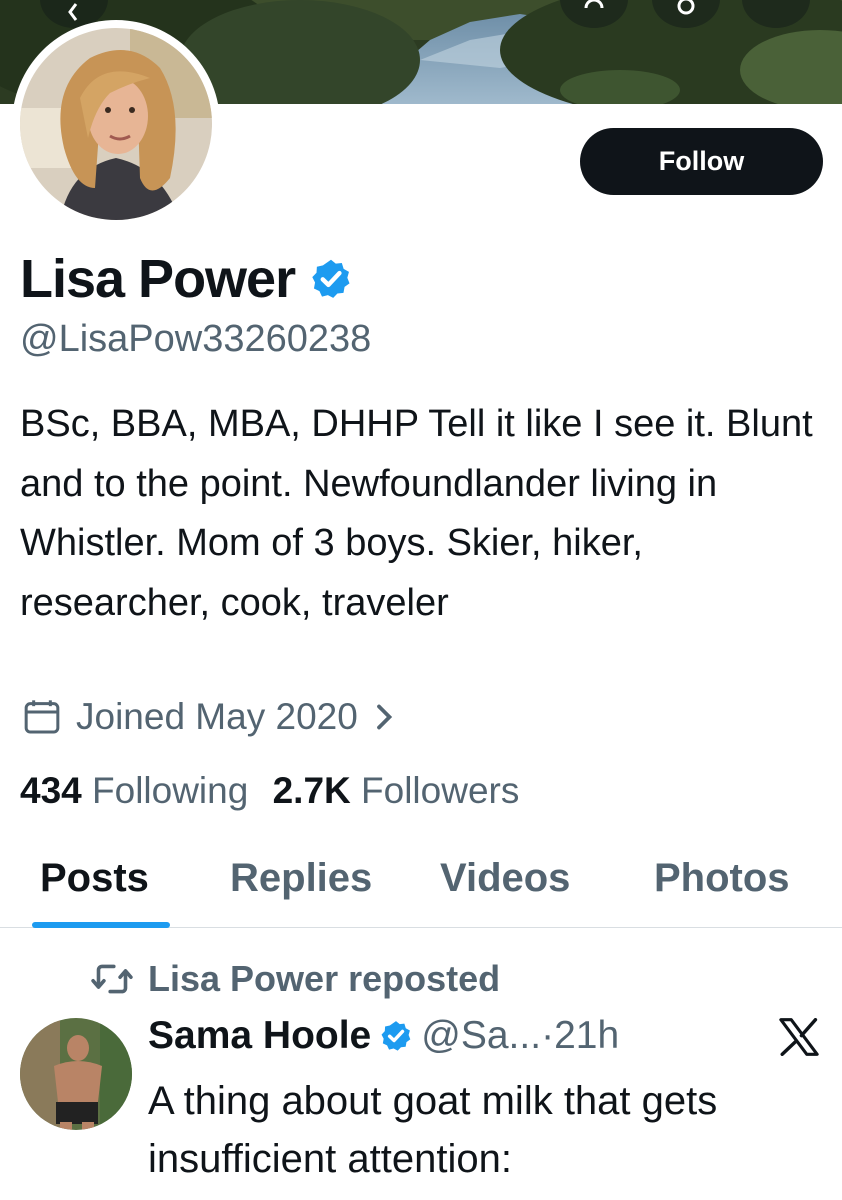 The height and width of the screenshot is (1200, 842). What do you see at coordinates (311, 790) in the screenshot?
I see `followers-count: 2.7K` at bounding box center [311, 790].